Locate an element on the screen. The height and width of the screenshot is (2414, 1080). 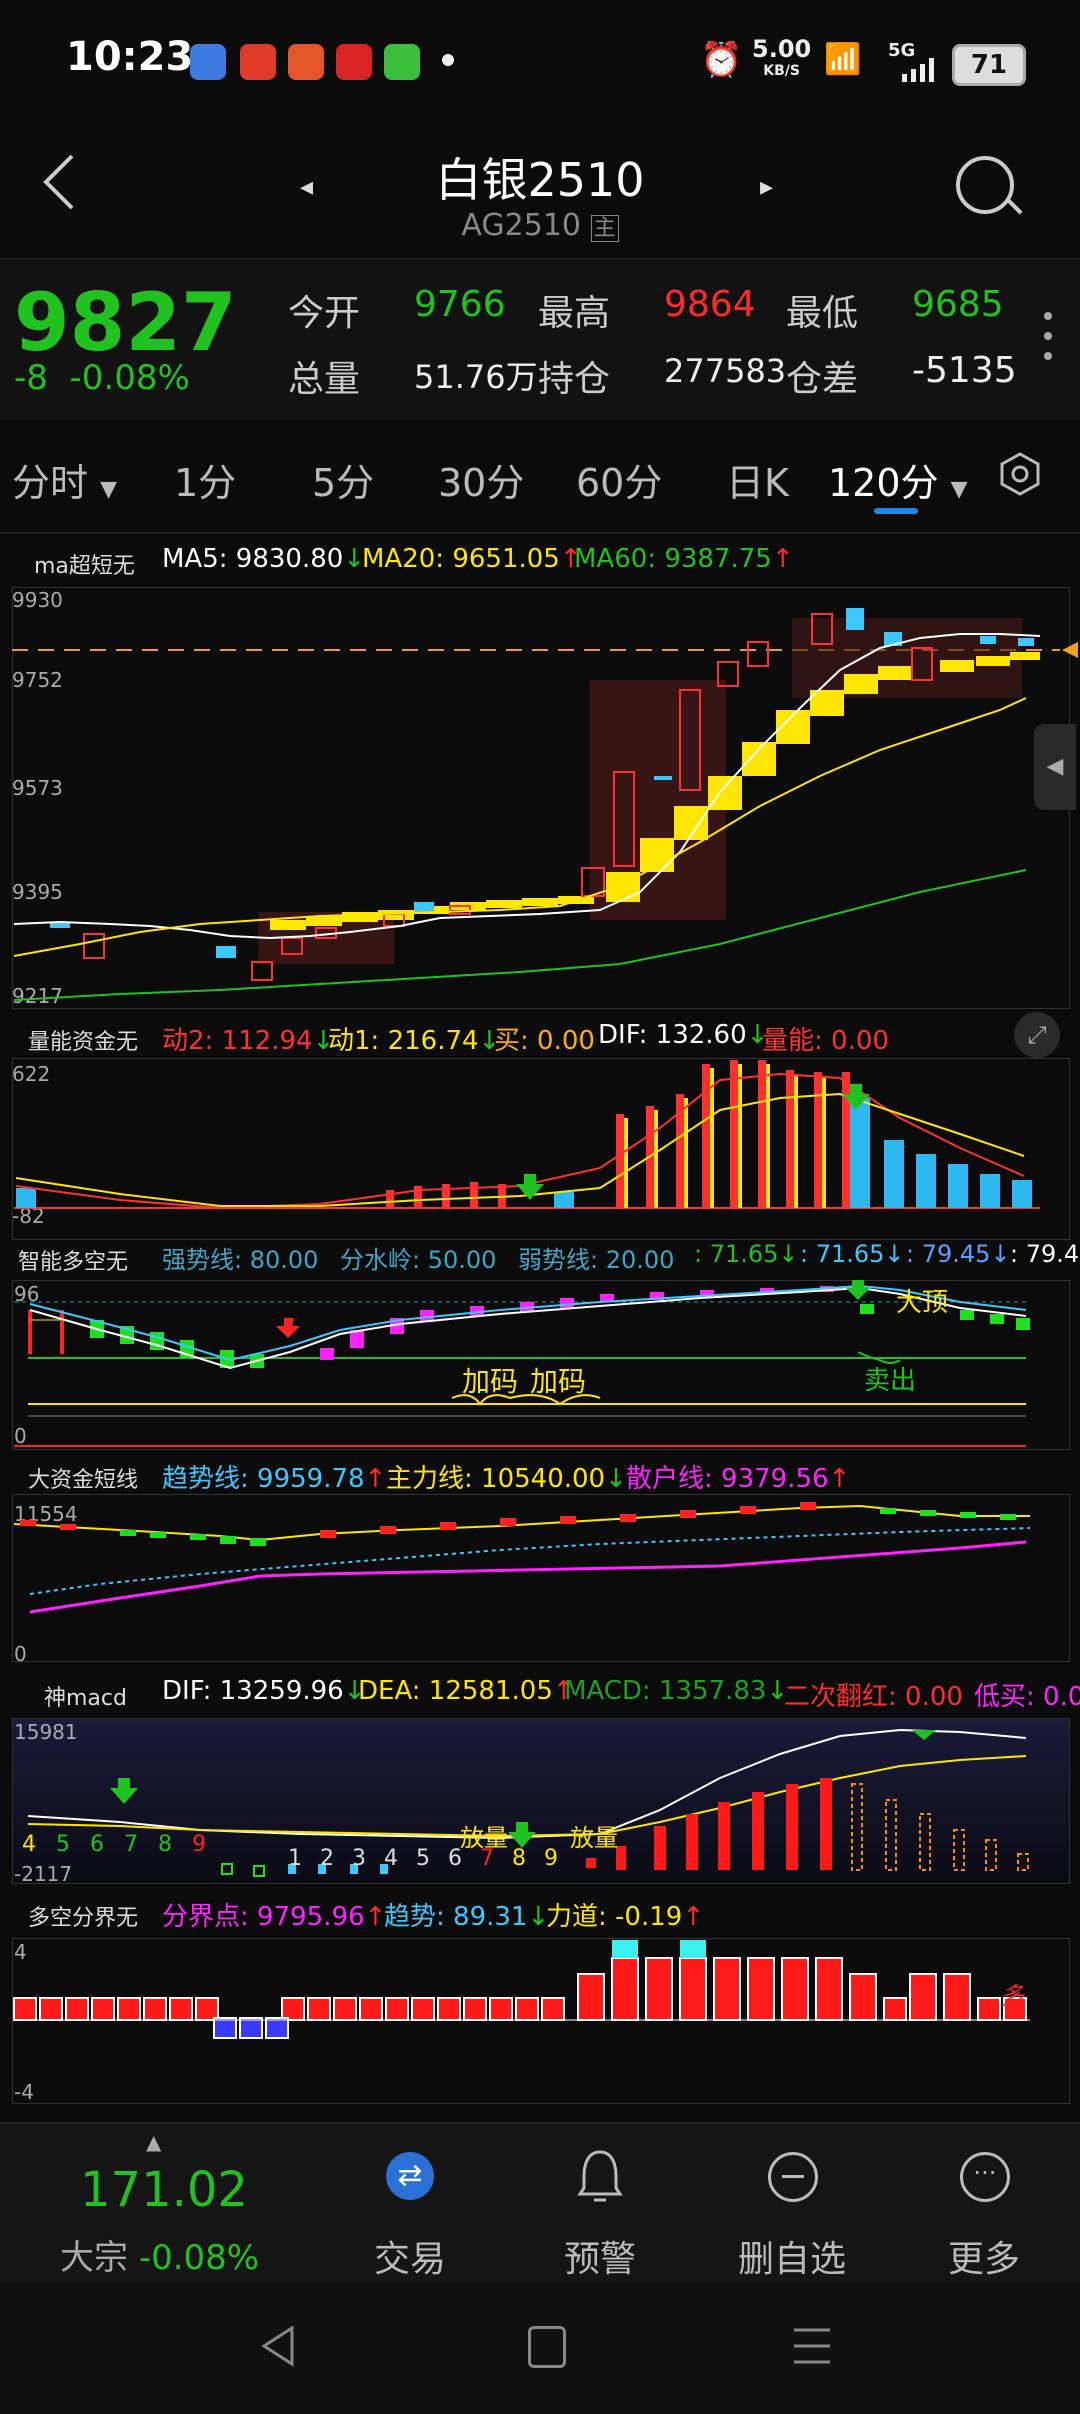
signal-icon is located at coordinates (920, 72).